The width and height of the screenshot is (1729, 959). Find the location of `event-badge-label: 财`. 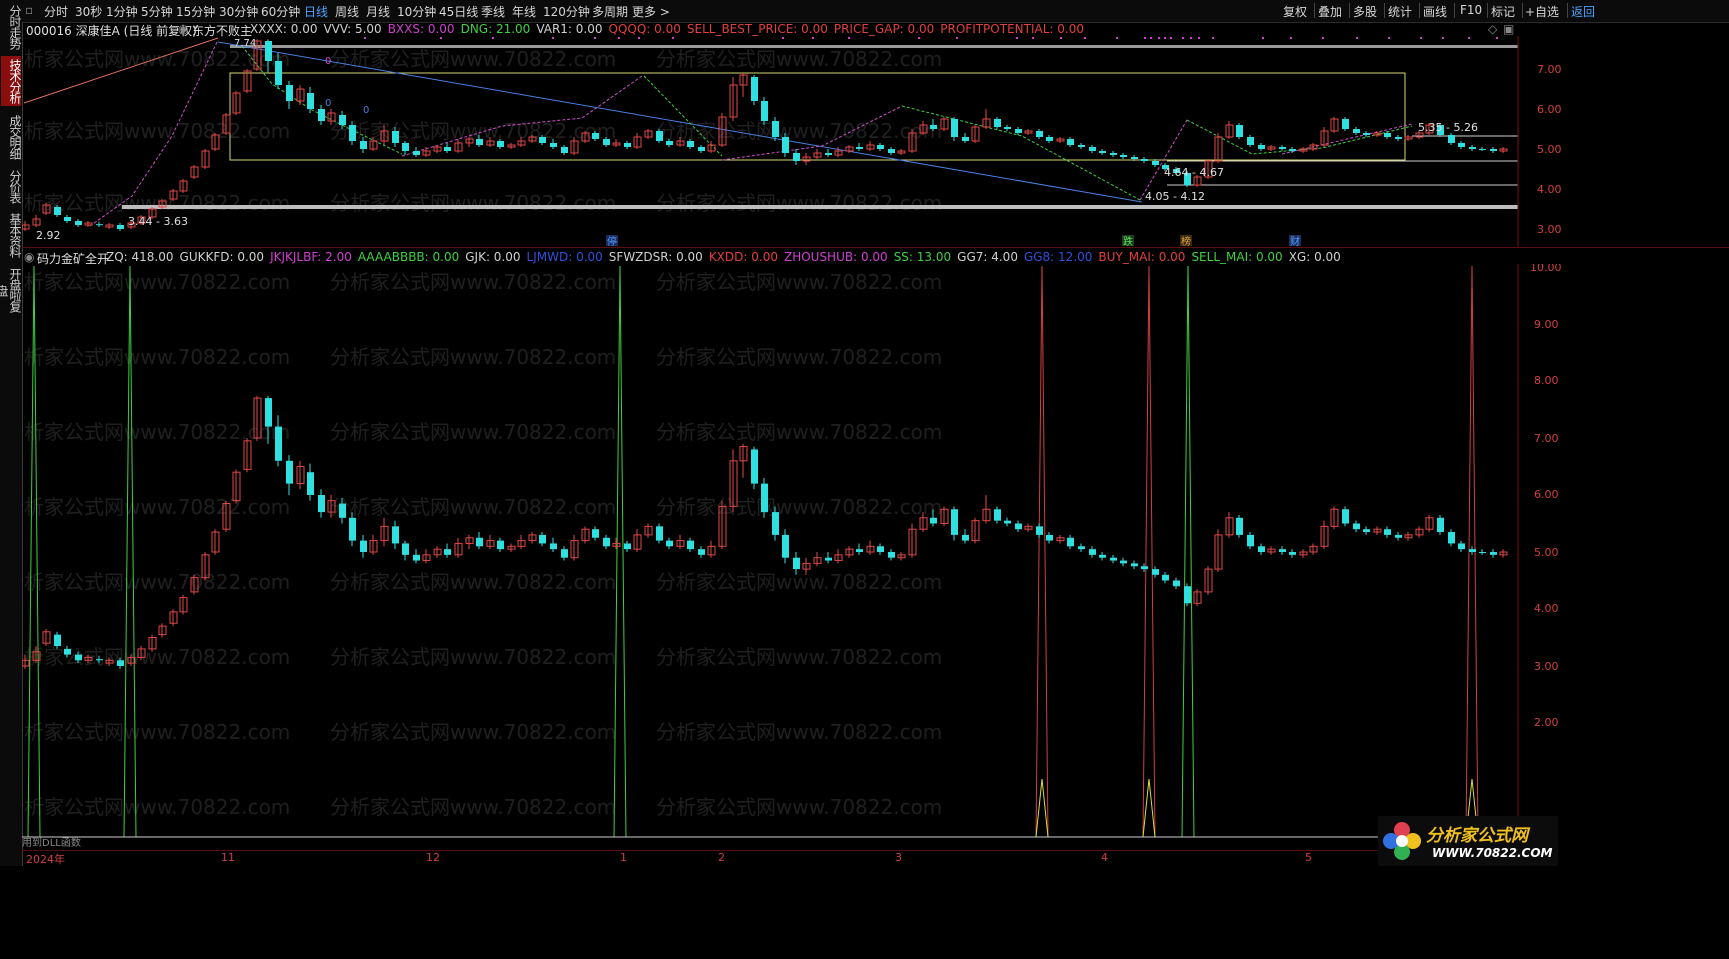

event-badge-label: 财 is located at coordinates (1295, 241).